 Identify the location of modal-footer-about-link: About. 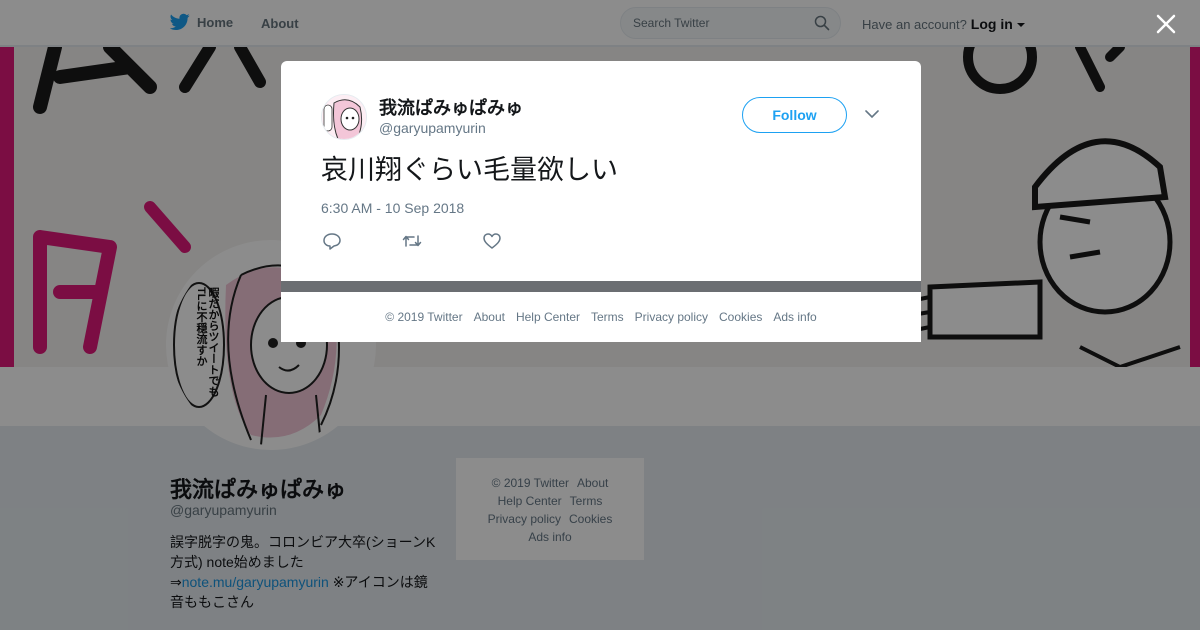
(489, 317).